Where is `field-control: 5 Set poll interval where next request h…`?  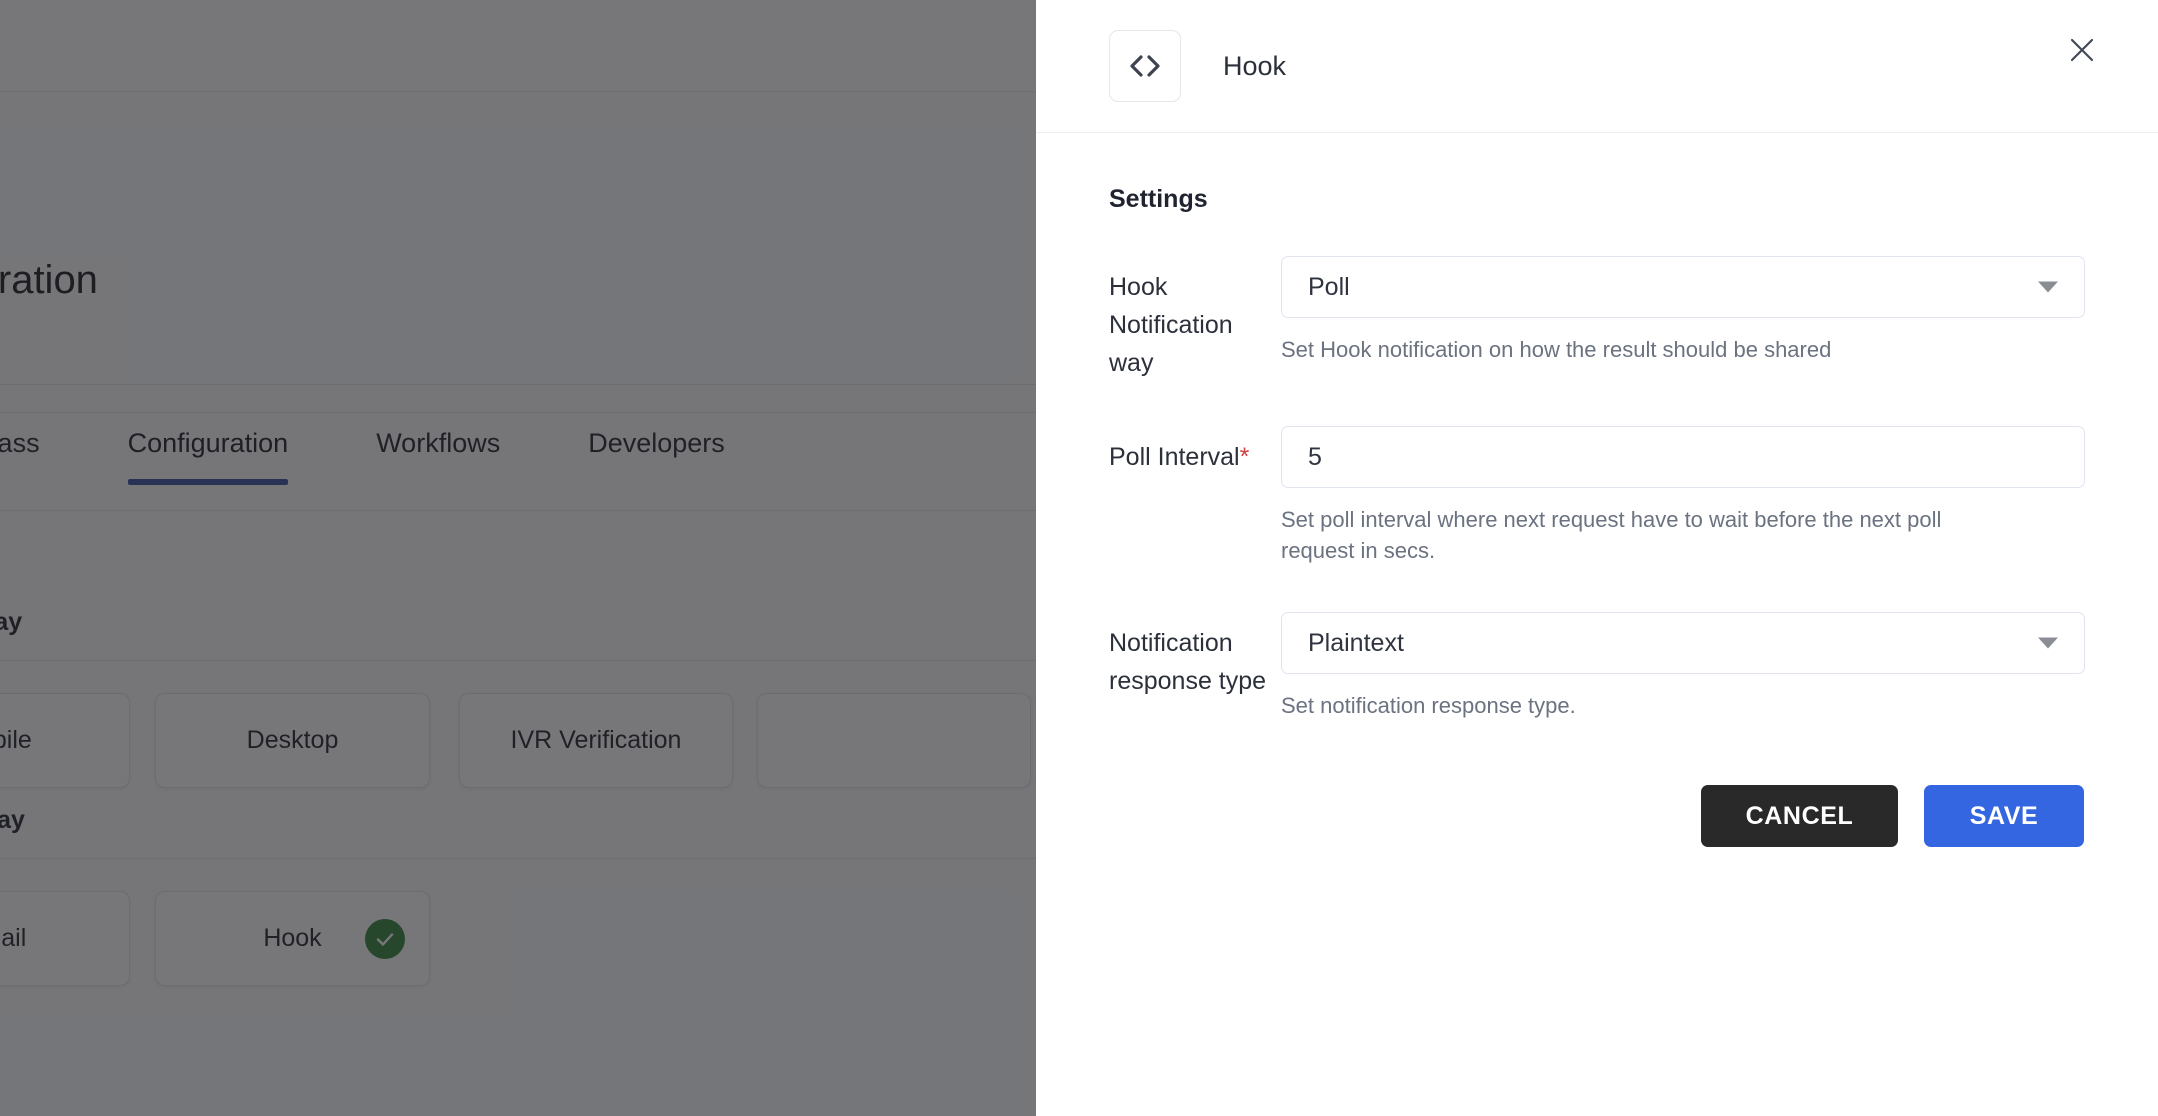
field-control: 5 Set poll interval where next request h… is located at coordinates (1683, 496).